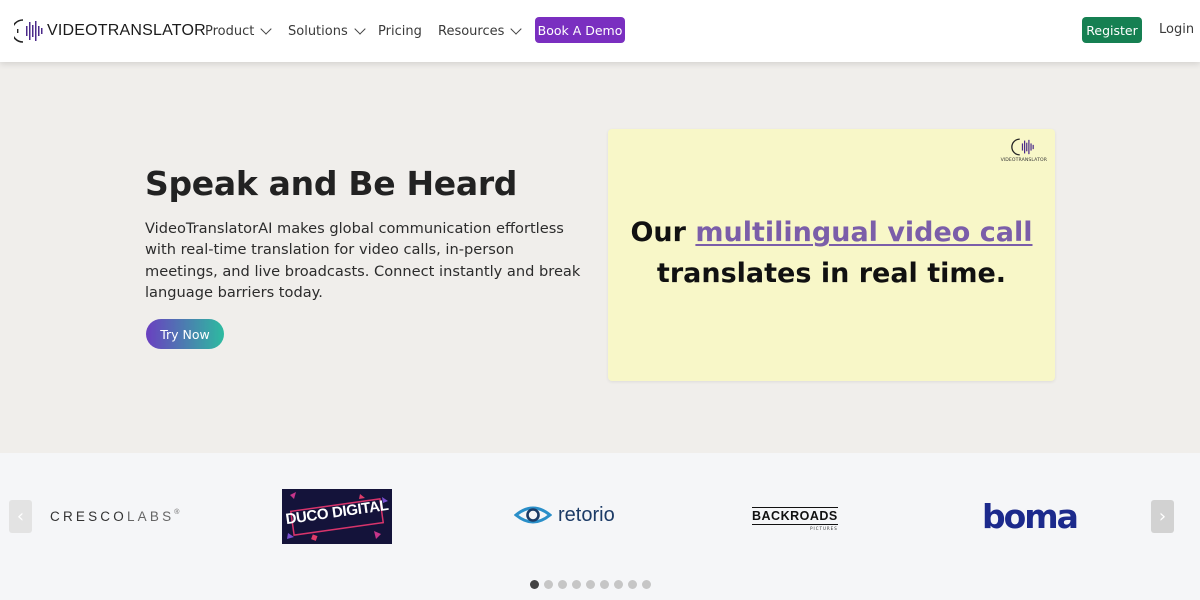  I want to click on eye-icon, so click(533, 515).